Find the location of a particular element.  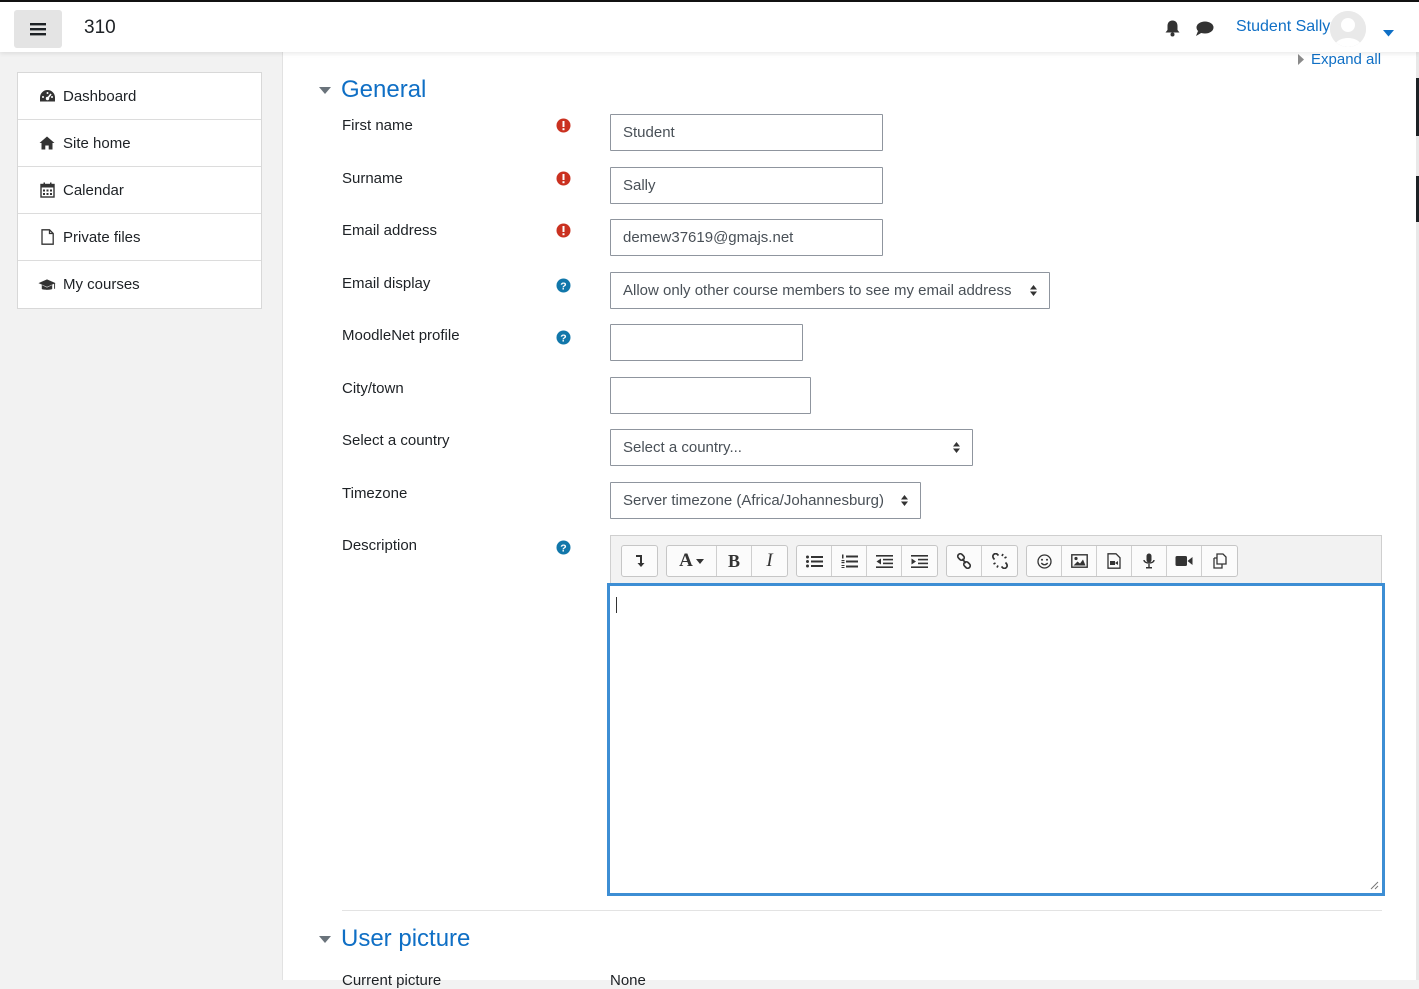

select-value: Server timezone (Africa/Johannesburg) is located at coordinates (753, 500).